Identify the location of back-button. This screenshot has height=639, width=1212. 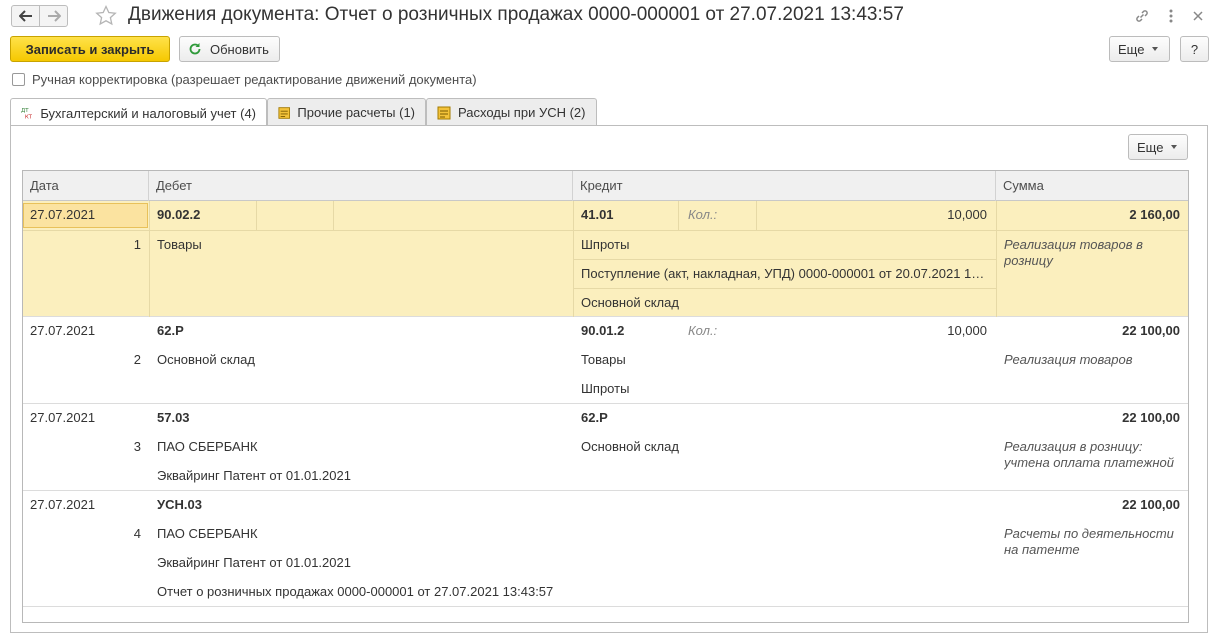
(25, 16).